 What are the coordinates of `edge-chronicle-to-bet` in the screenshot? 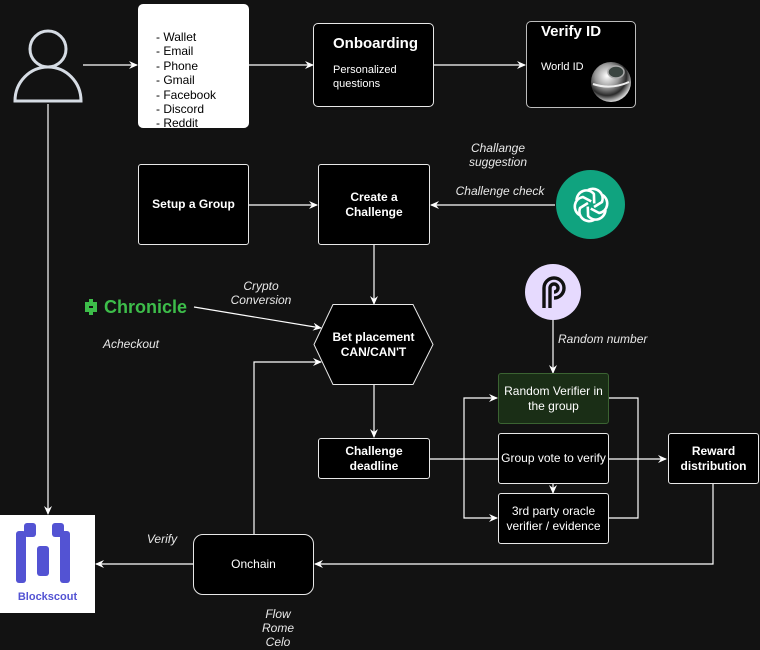 It's located at (257, 318).